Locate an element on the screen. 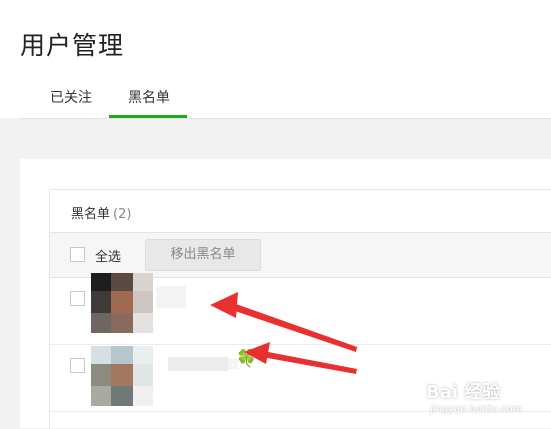 The width and height of the screenshot is (551, 429). remove-from-blacklist-button: 移出黑名单 is located at coordinates (203, 255).